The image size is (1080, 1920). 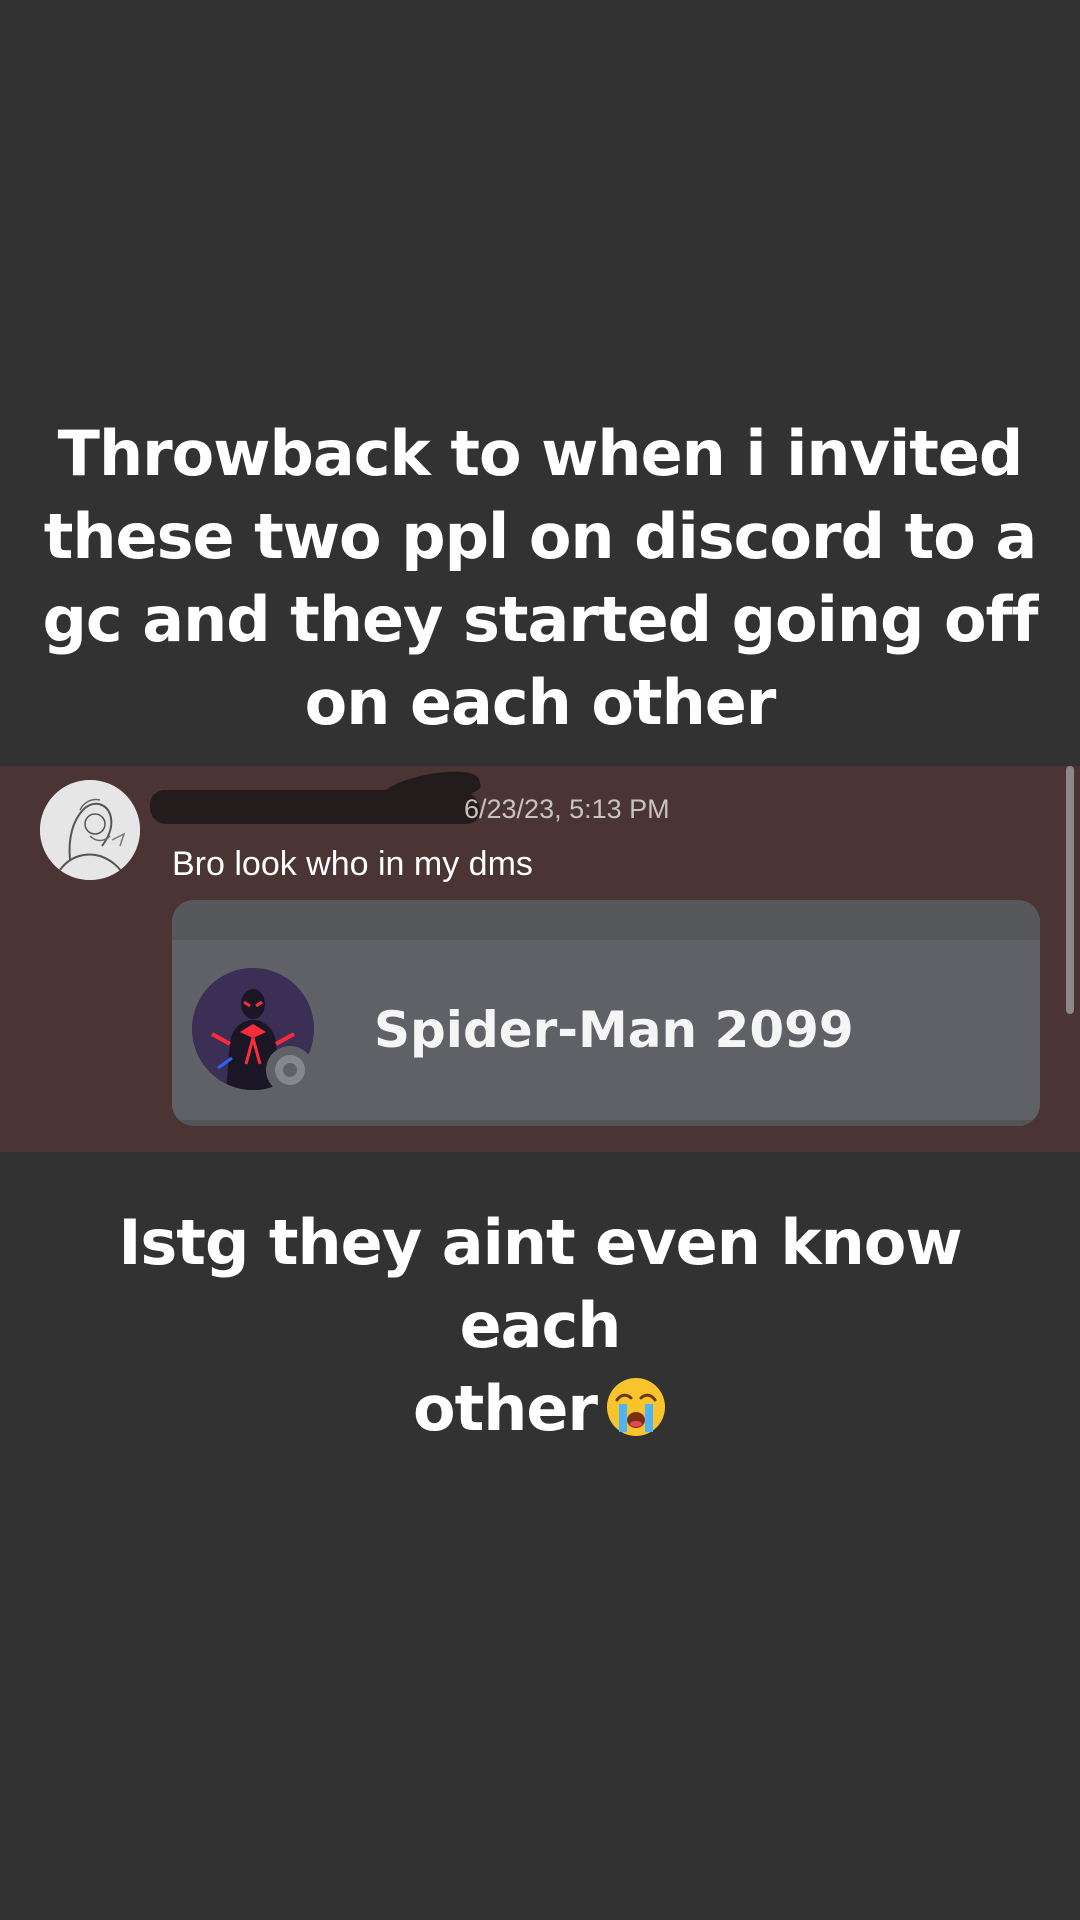 I want to click on profile-card: Spider-Man 2099, so click(x=606, y=1013).